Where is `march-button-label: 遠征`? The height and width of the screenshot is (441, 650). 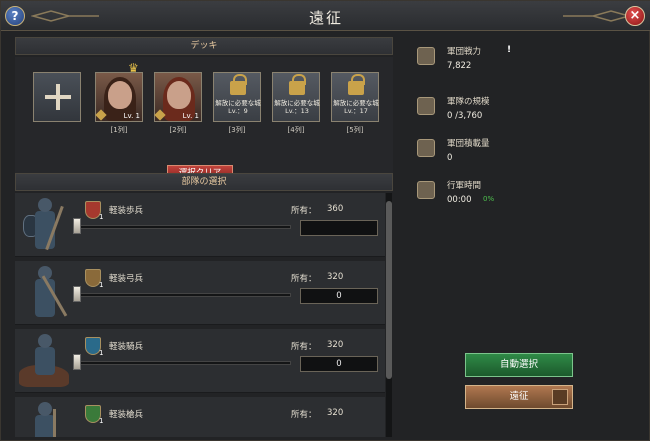 march-button-label: 遠征 is located at coordinates (519, 396).